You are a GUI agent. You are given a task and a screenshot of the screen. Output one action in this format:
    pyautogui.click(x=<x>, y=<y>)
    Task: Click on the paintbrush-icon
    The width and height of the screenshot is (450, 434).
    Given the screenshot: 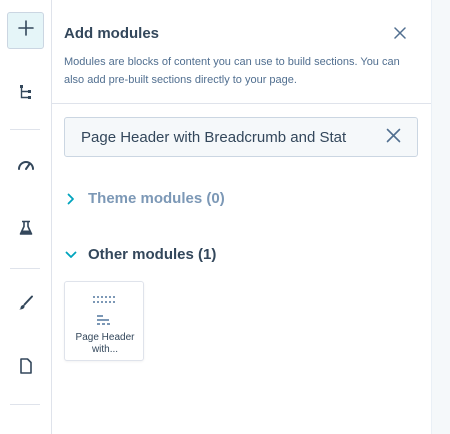 What is the action you would take?
    pyautogui.click(x=26, y=305)
    